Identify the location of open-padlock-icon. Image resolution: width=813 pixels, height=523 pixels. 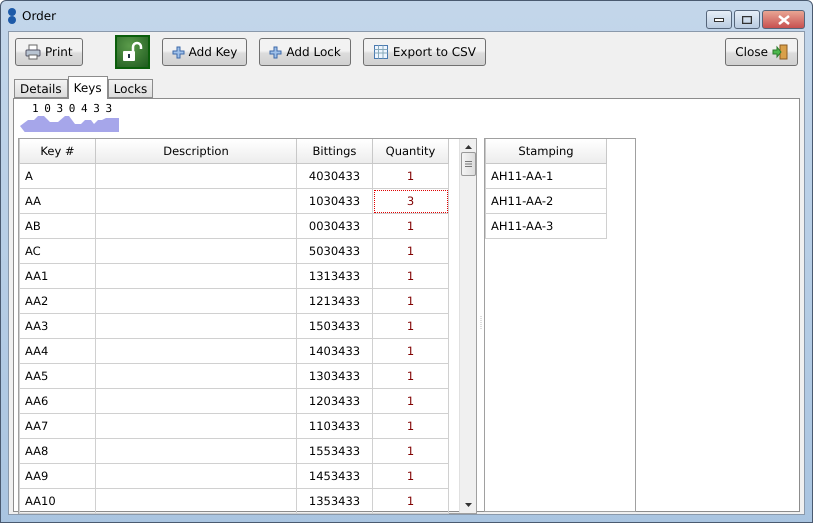
(132, 52).